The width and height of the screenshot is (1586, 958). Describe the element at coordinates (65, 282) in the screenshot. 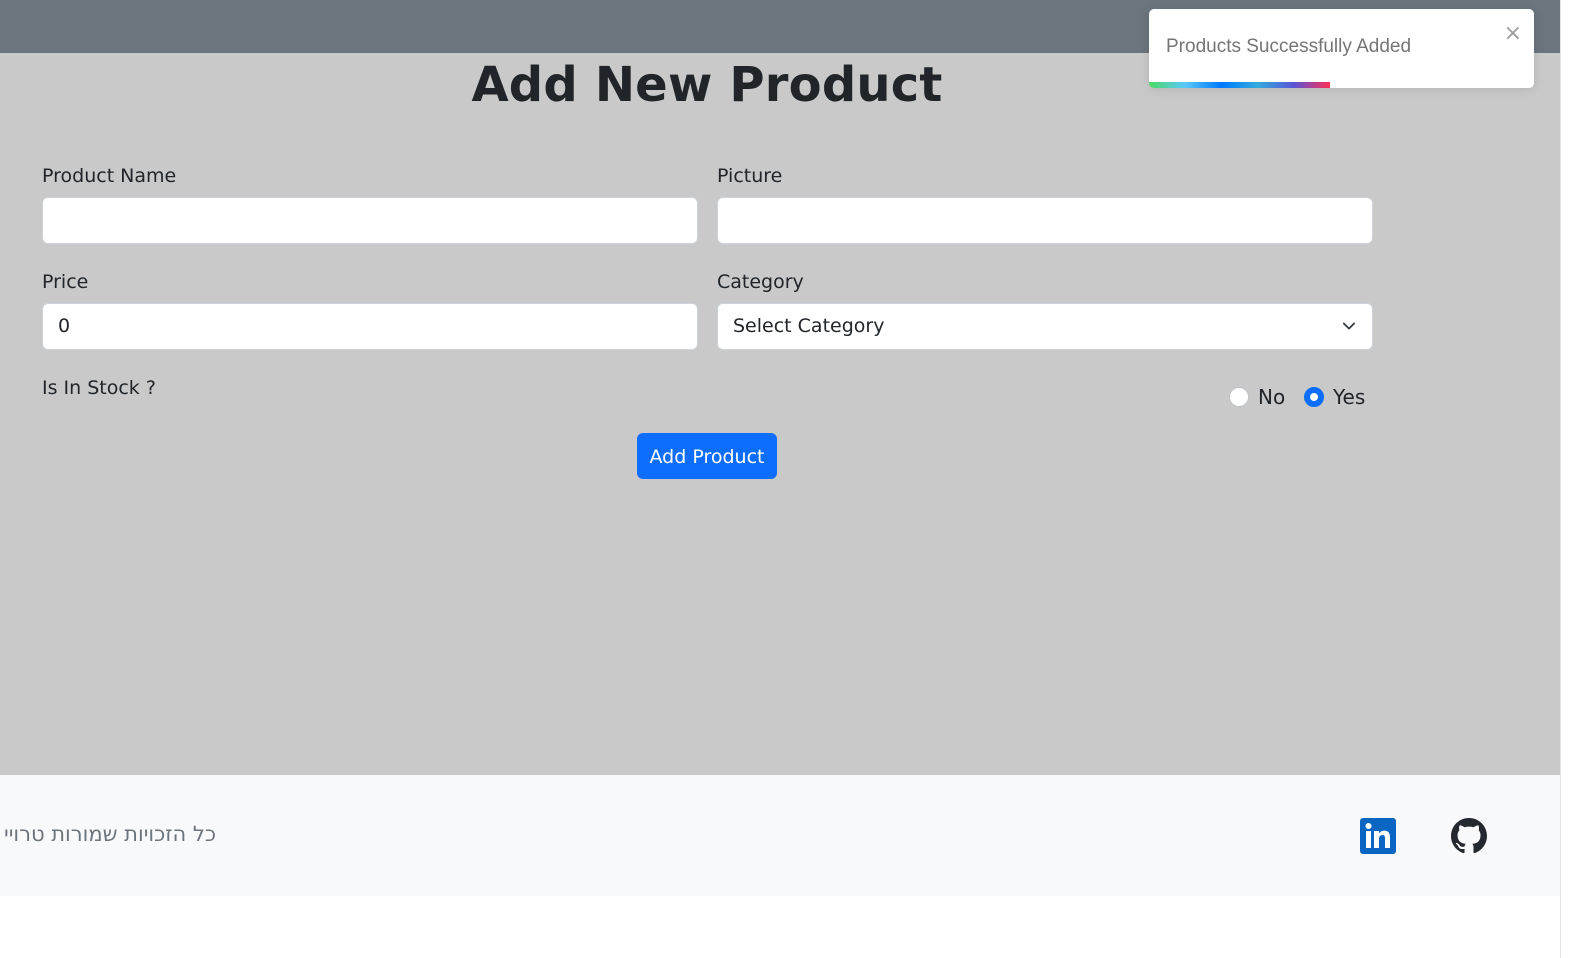

I see `price-label: Price` at that location.